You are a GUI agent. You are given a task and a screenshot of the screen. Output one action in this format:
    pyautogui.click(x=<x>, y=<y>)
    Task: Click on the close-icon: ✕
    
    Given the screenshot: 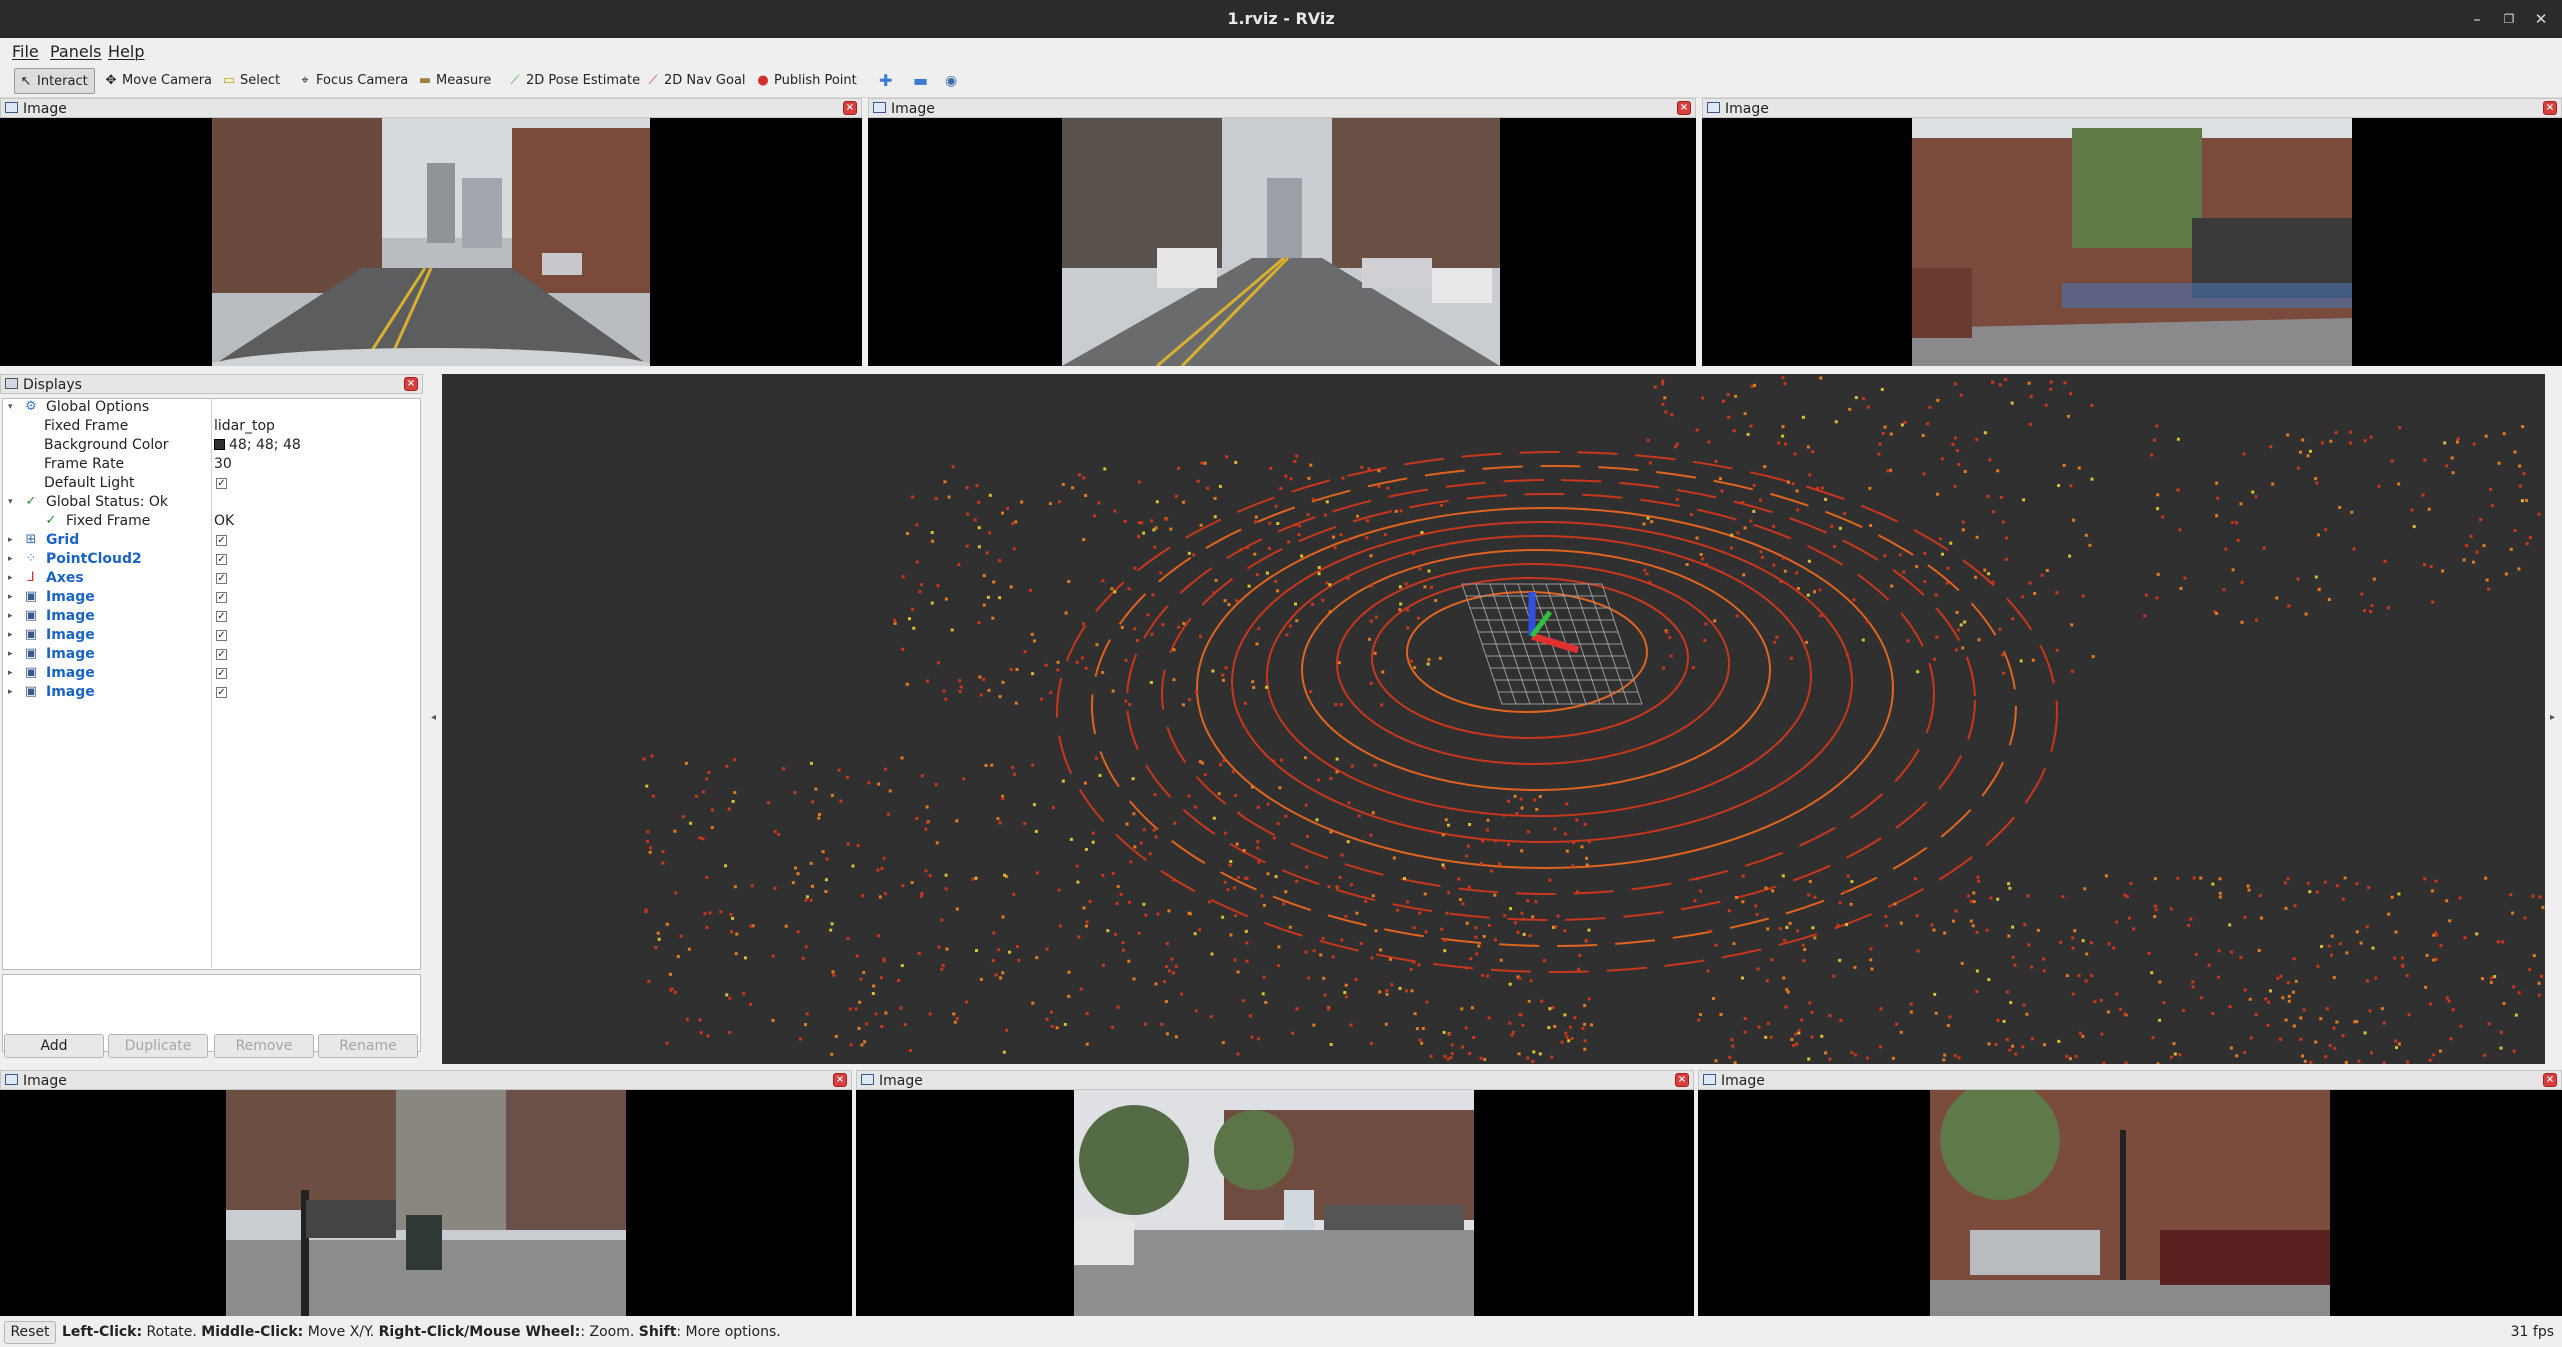 What is the action you would take?
    pyautogui.click(x=2541, y=19)
    